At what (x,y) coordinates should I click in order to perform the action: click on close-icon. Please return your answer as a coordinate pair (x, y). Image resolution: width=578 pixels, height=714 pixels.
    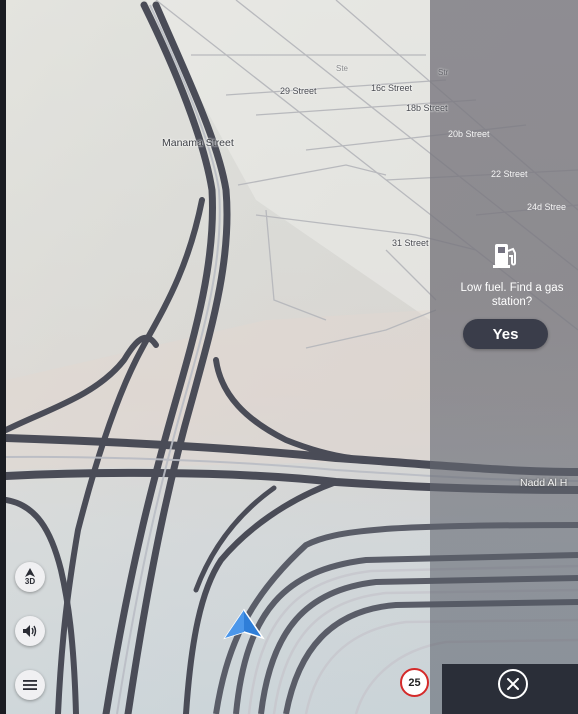
    Looking at the image, I should click on (513, 684).